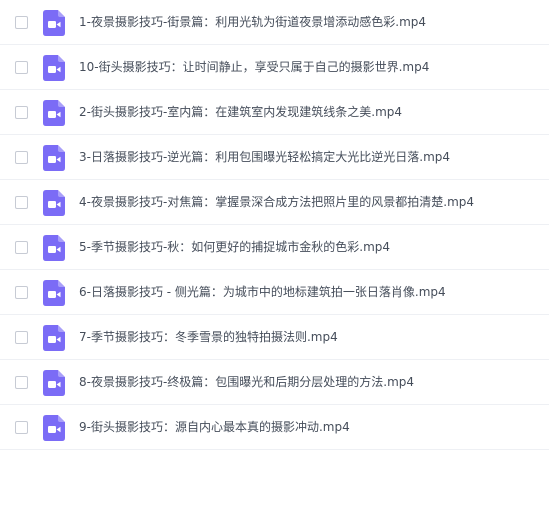  Describe the element at coordinates (234, 247) in the screenshot. I see `file-name: 5-季节摄影技巧-秋：如何更好的捕捉城市金秋的色彩.mp4` at that location.